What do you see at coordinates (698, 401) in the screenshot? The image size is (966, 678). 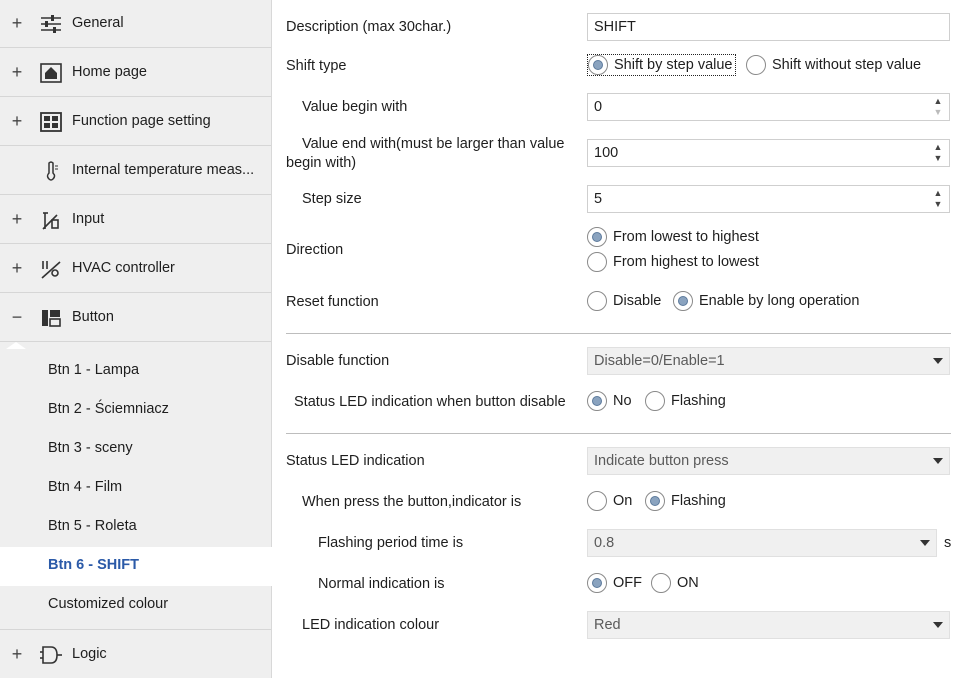 I see `radio-label: Flashing` at bounding box center [698, 401].